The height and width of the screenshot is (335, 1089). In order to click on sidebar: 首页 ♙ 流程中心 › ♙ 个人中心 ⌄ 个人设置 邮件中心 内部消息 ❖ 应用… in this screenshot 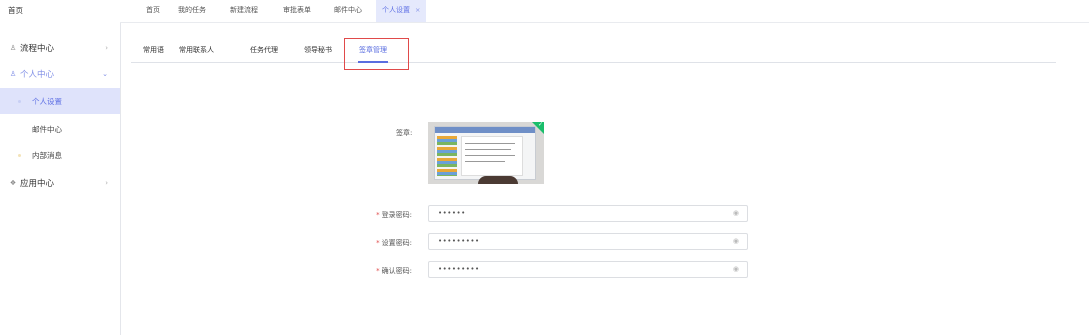, I will do `click(60, 167)`.